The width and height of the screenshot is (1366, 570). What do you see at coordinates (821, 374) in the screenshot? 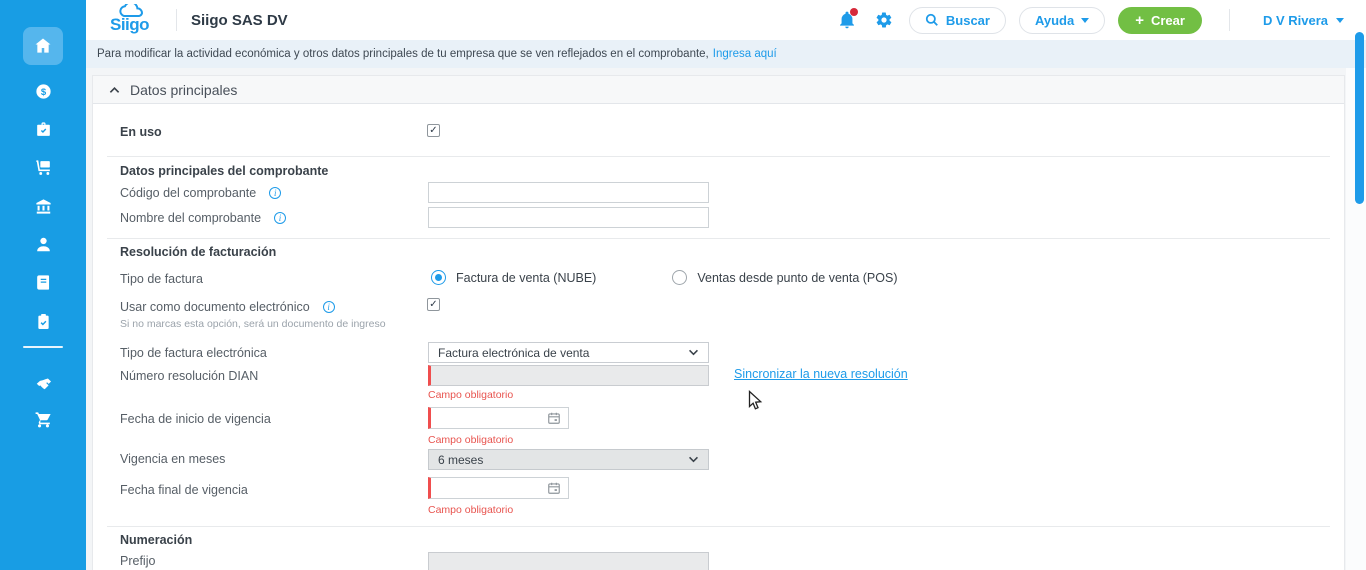
I see `sync-resolution-link: Sincronizar la nueva resolución` at bounding box center [821, 374].